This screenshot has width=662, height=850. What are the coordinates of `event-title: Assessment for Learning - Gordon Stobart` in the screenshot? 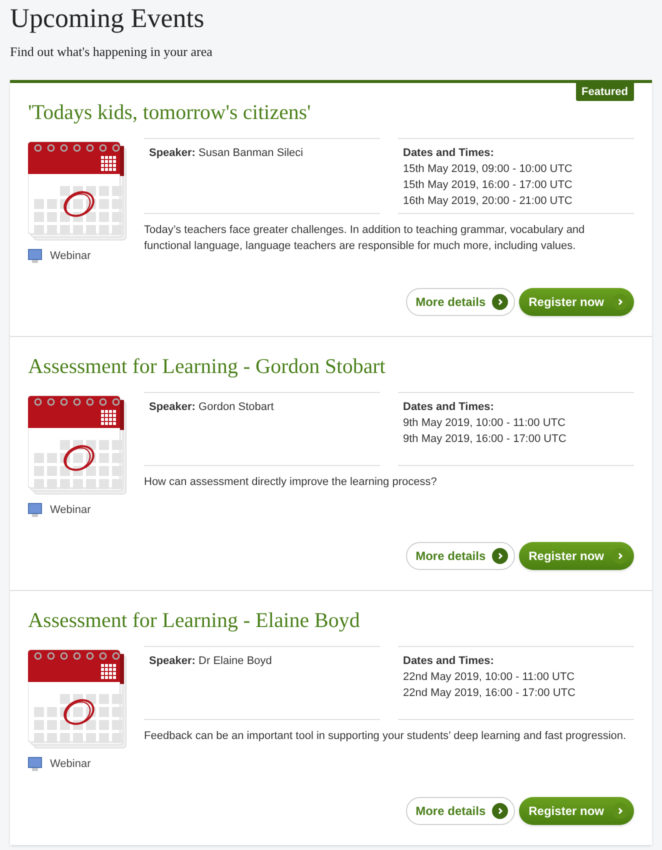 It's located at (207, 366).